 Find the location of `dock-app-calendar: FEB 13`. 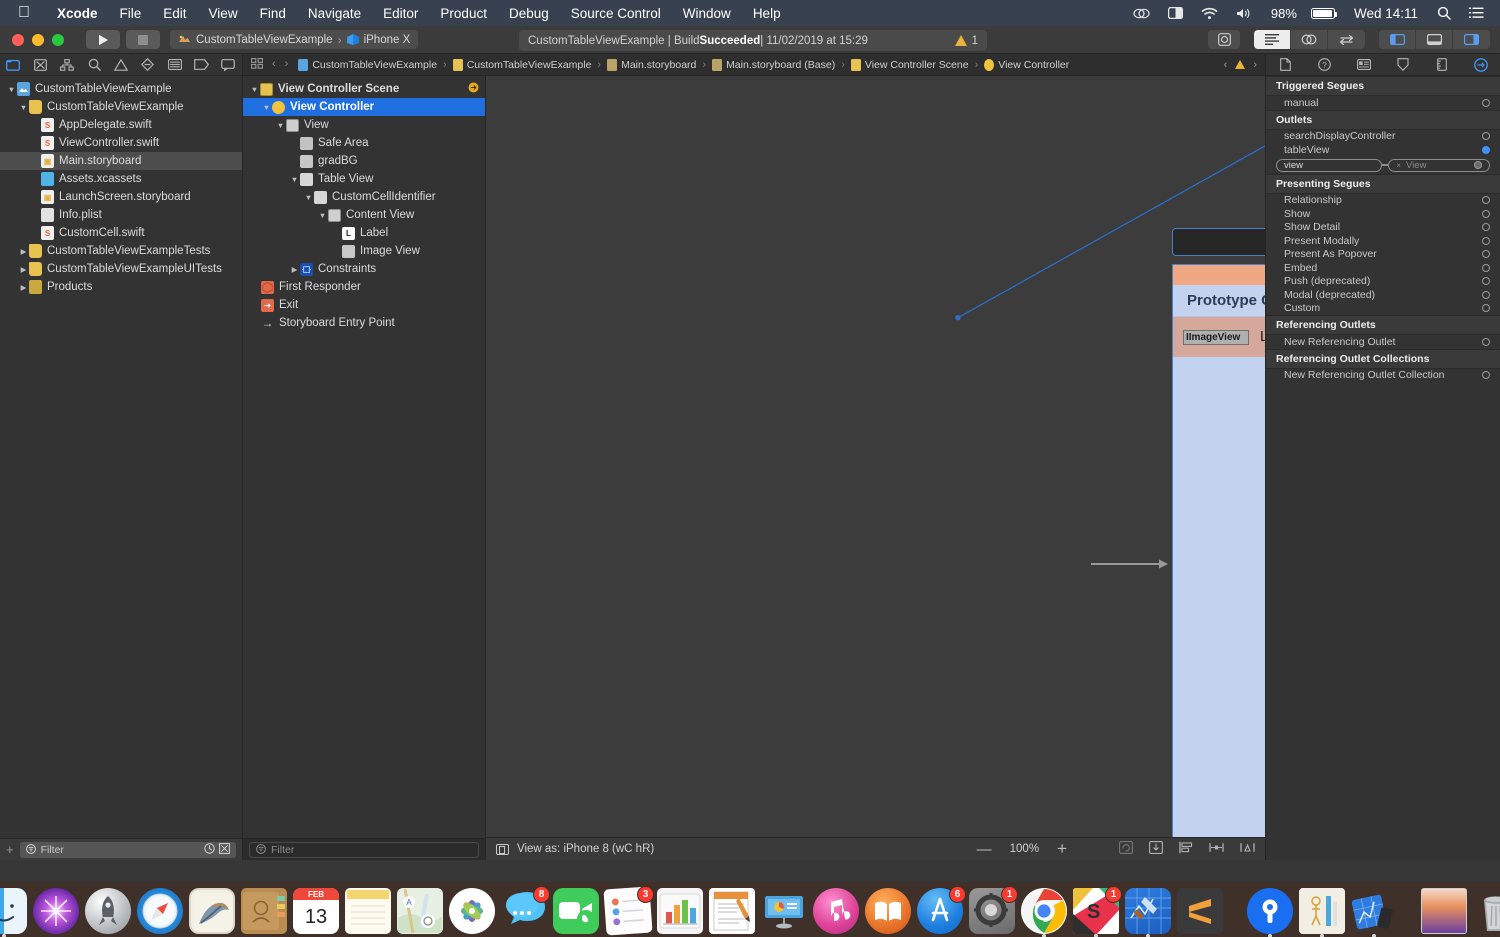

dock-app-calendar: FEB 13 is located at coordinates (316, 911).